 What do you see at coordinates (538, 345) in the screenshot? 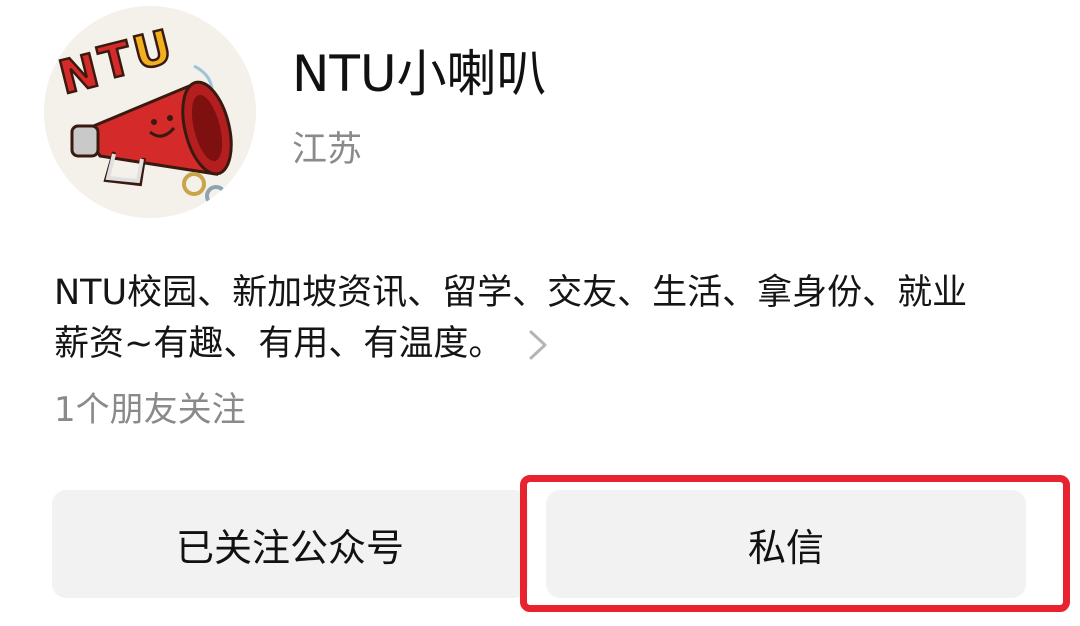
I see `chevron-right-icon` at bounding box center [538, 345].